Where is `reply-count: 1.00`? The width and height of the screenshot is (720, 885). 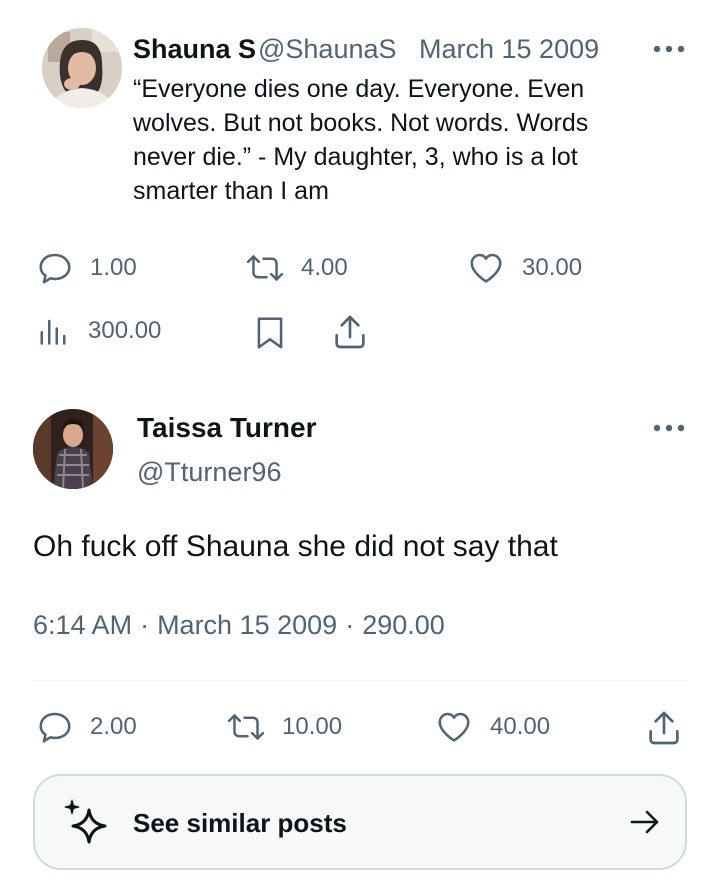 reply-count: 1.00 is located at coordinates (113, 267).